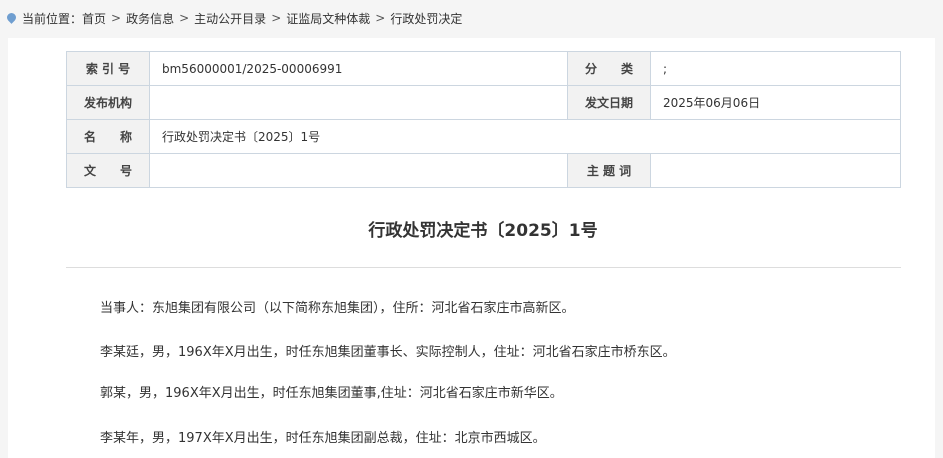 The width and height of the screenshot is (943, 458). Describe the element at coordinates (609, 102) in the screenshot. I see `date-label: 发文日期` at that location.